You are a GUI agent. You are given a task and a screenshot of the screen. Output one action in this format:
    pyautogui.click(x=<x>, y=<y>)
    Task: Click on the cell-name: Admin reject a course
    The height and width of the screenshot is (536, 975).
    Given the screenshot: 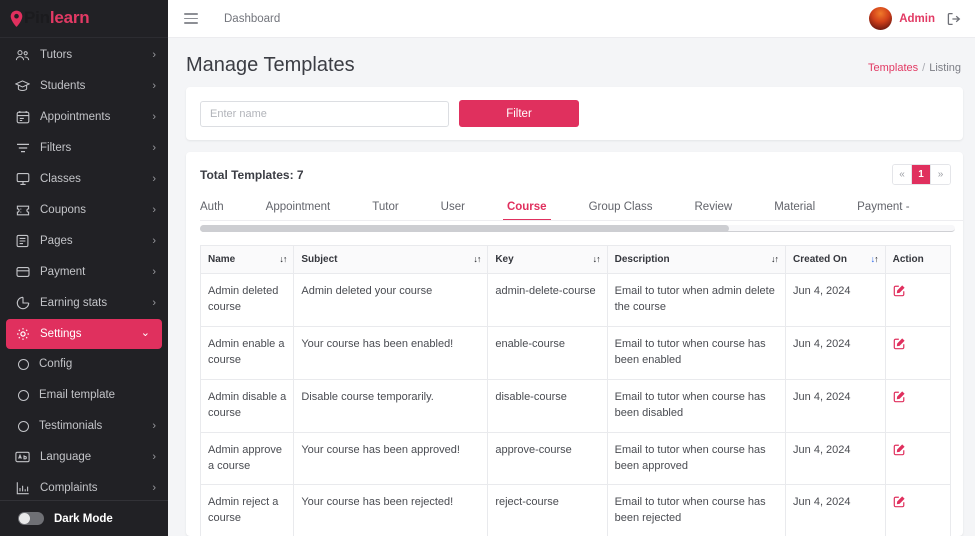 What is the action you would take?
    pyautogui.click(x=247, y=510)
    